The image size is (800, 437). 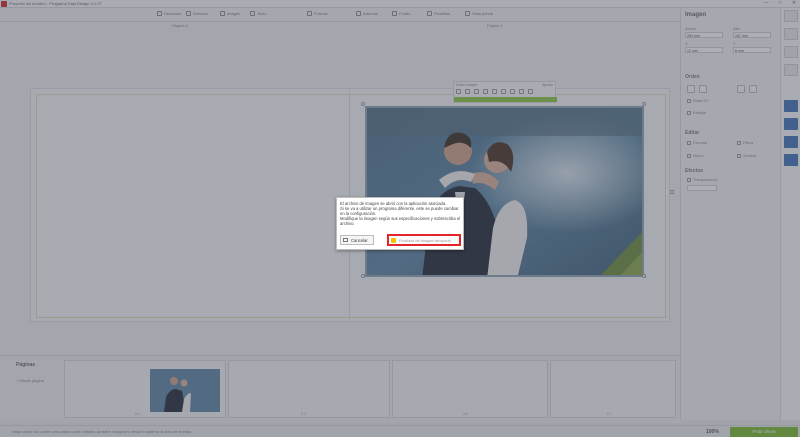 What do you see at coordinates (345, 240) in the screenshot?
I see `cancel-icon` at bounding box center [345, 240].